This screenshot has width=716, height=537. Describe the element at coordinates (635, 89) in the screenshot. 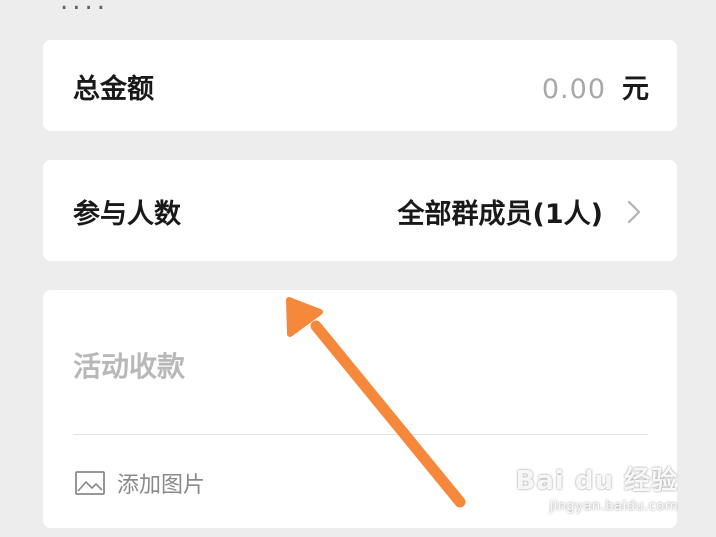

I see `currency-unit: 元` at that location.